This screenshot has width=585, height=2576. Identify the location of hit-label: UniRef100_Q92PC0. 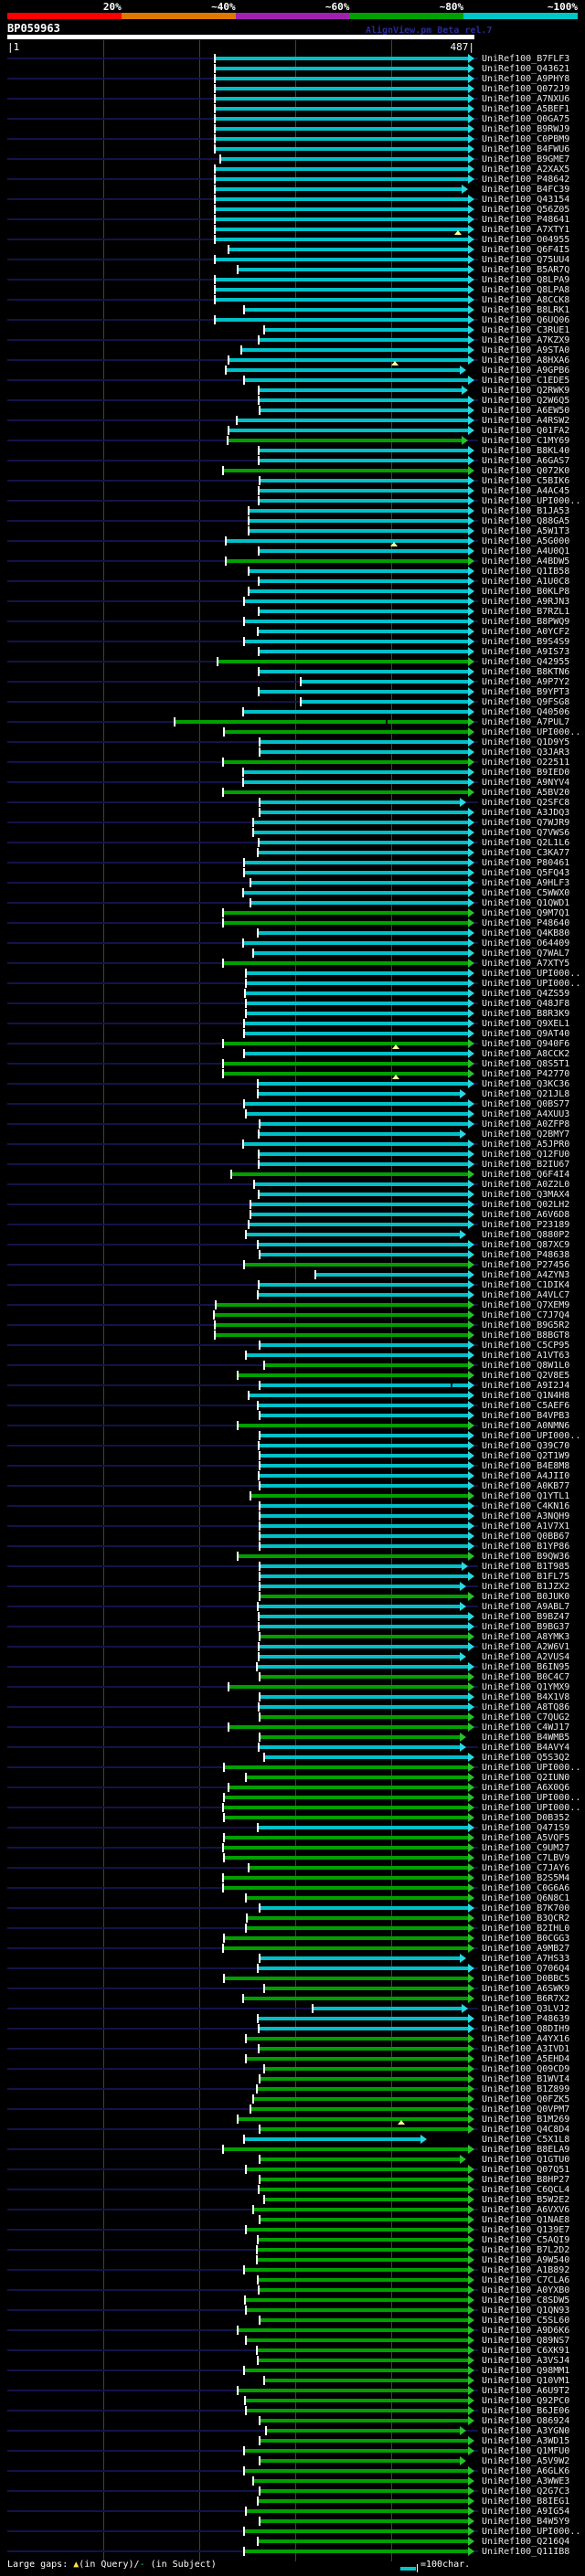
(525, 2401).